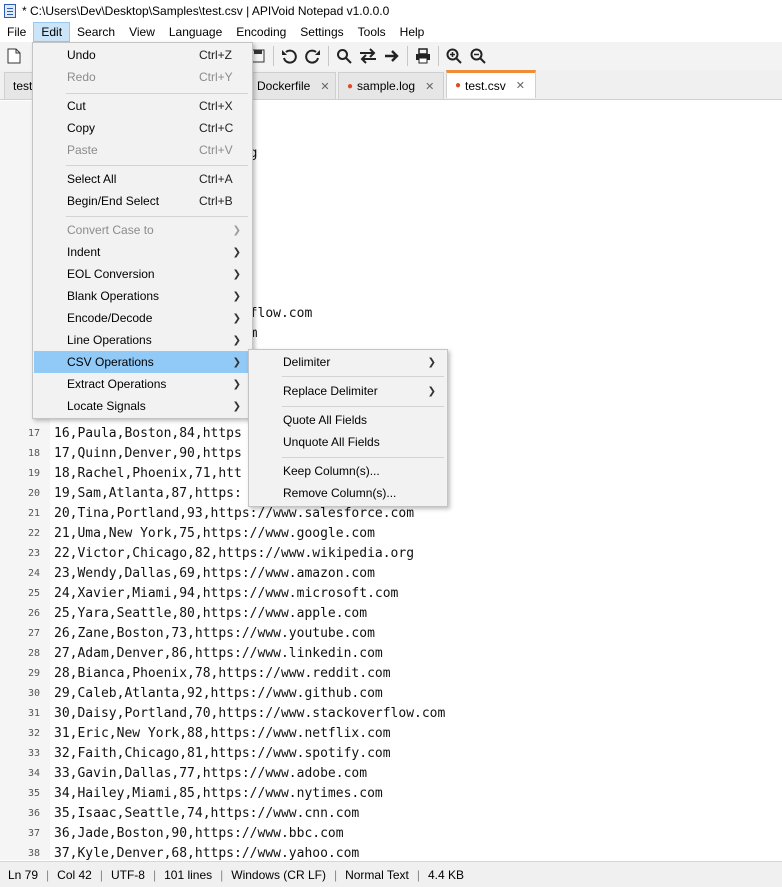  What do you see at coordinates (142, 179) in the screenshot?
I see `menu-item-select-all: Select All Ctrl+A` at bounding box center [142, 179].